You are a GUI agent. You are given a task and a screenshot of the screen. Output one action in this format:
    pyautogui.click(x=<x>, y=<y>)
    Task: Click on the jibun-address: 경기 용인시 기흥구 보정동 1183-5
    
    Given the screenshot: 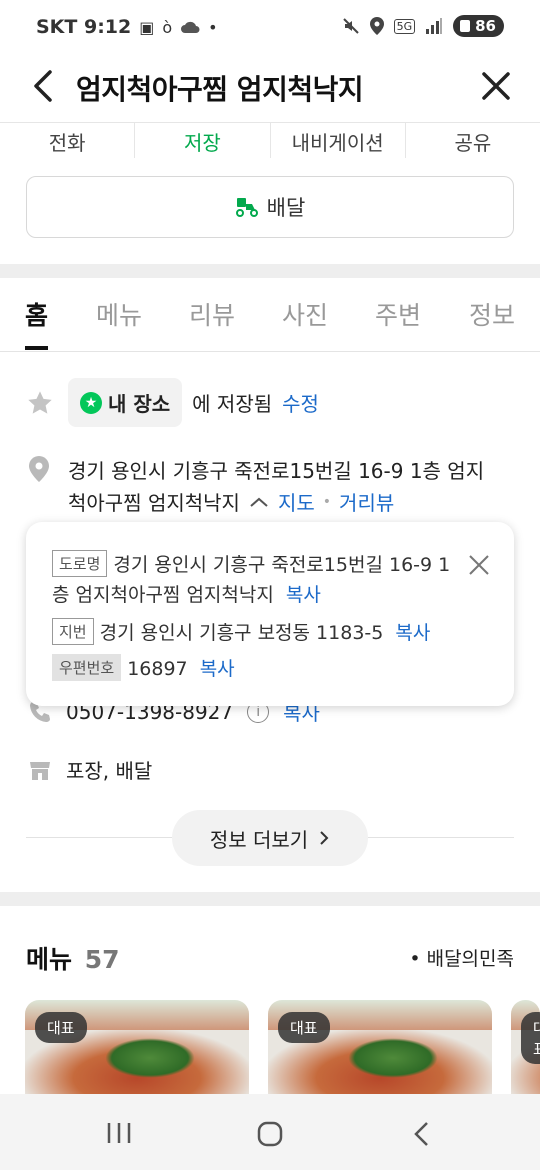 What is the action you would take?
    pyautogui.click(x=241, y=633)
    